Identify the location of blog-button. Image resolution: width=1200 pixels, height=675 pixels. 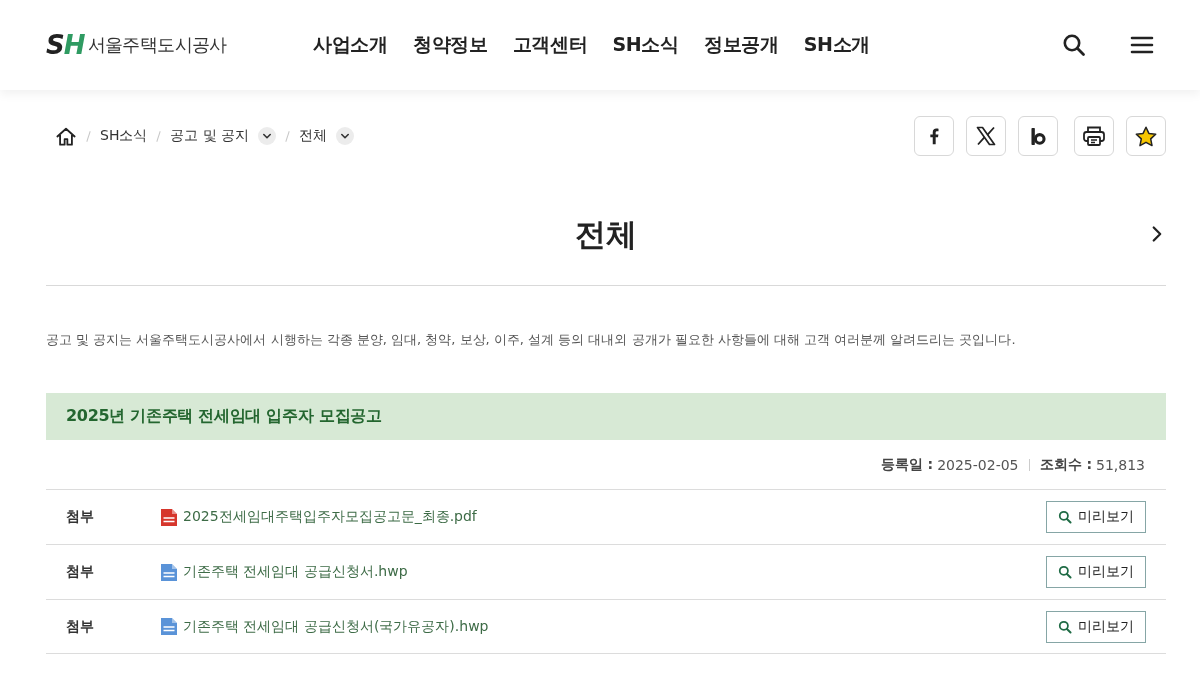
(1038, 136).